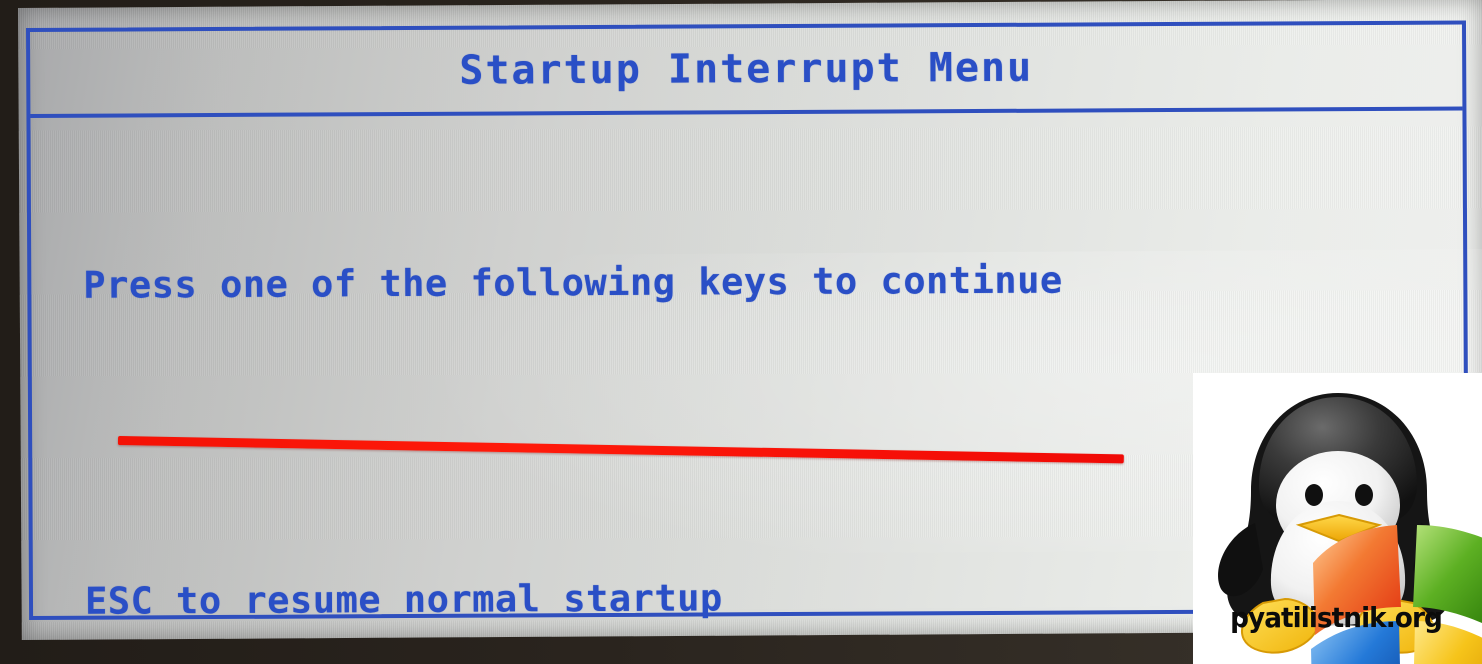 The height and width of the screenshot is (664, 1482). I want to click on watermark-site-label: pyatilistnik.org, so click(1336, 617).